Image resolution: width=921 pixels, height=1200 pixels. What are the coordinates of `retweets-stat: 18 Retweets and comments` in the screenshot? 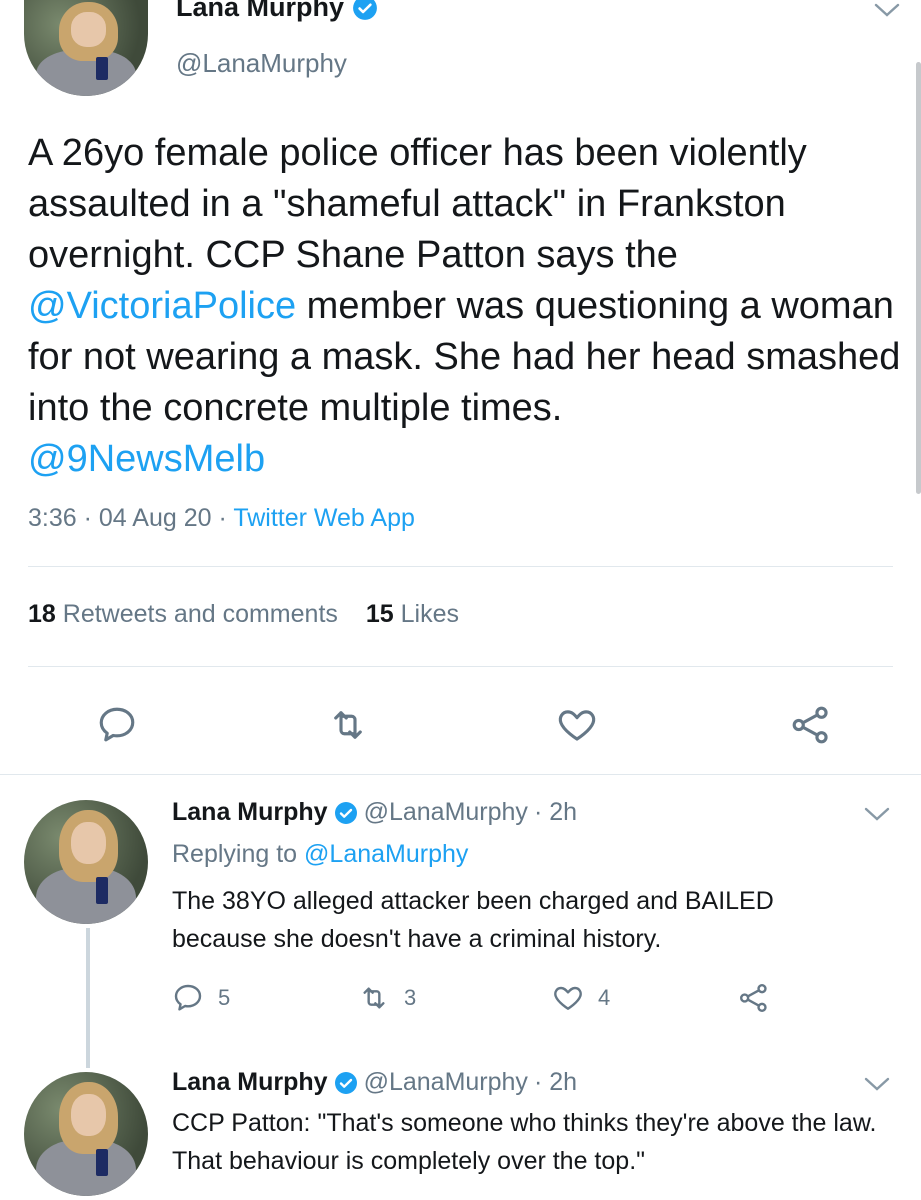 It's located at (183, 614).